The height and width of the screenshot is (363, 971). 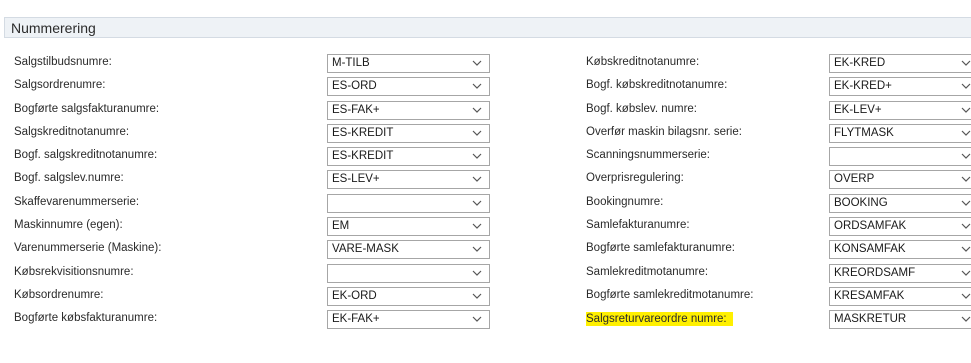 I want to click on dropdown-value: M-TILB, so click(x=351, y=63).